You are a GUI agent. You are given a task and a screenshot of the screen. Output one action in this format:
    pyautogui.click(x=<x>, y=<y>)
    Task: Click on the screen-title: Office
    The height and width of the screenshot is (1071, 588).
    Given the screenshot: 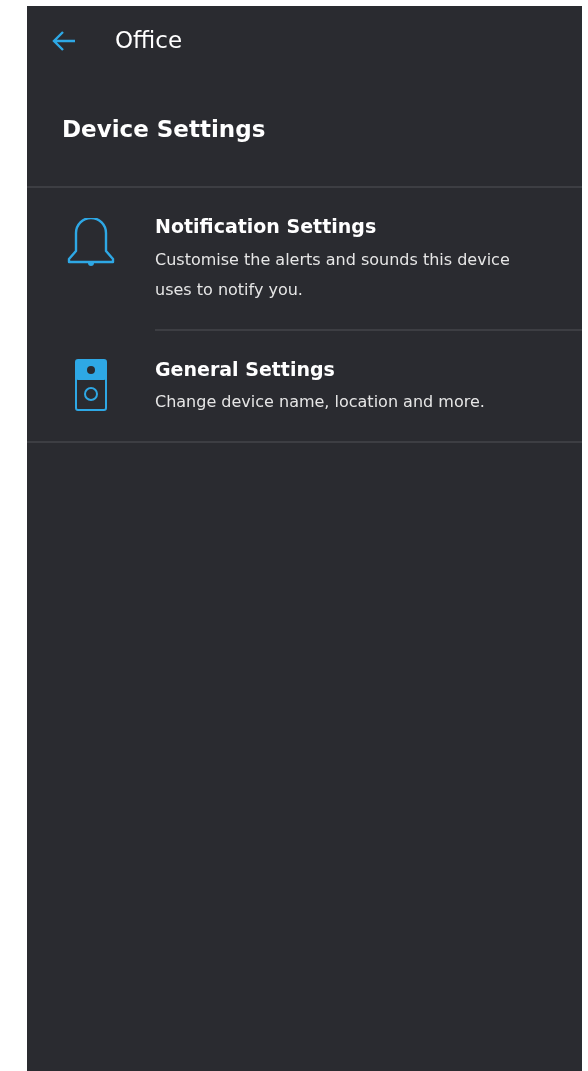 What is the action you would take?
    pyautogui.click(x=149, y=40)
    